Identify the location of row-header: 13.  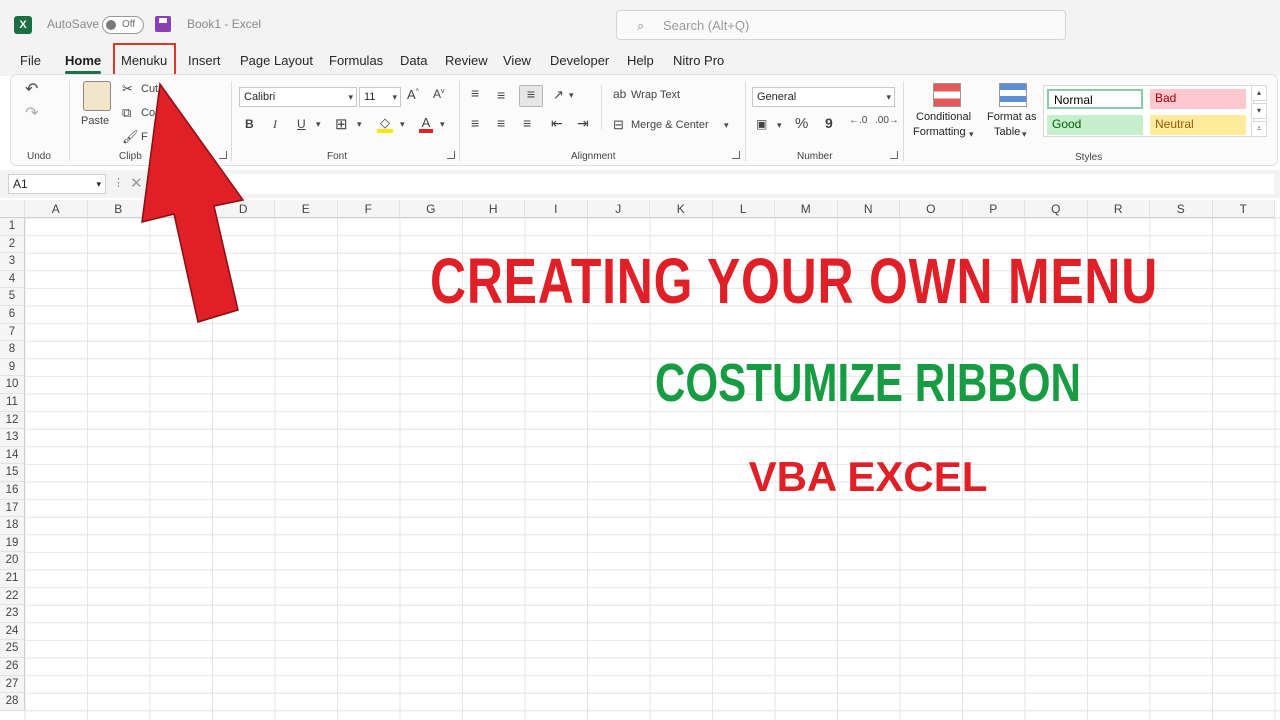
(12, 438).